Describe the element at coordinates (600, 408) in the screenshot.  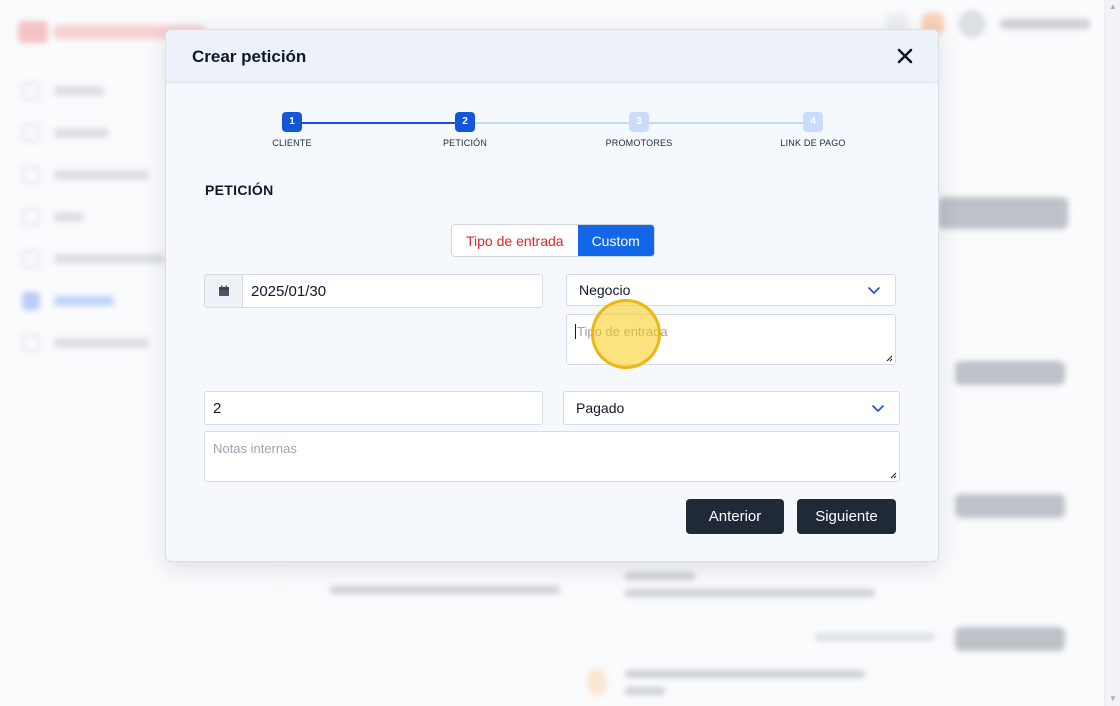
I see `payment-status-value: Pagado` at that location.